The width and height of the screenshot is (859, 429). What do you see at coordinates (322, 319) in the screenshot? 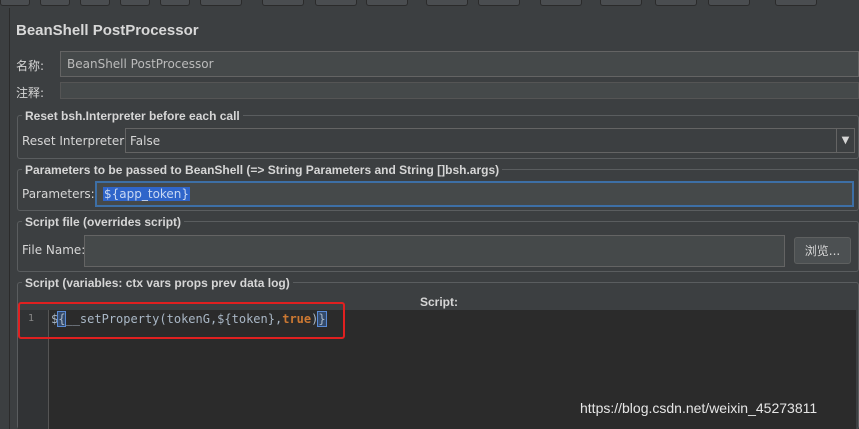
I see `code-close-brace: }` at bounding box center [322, 319].